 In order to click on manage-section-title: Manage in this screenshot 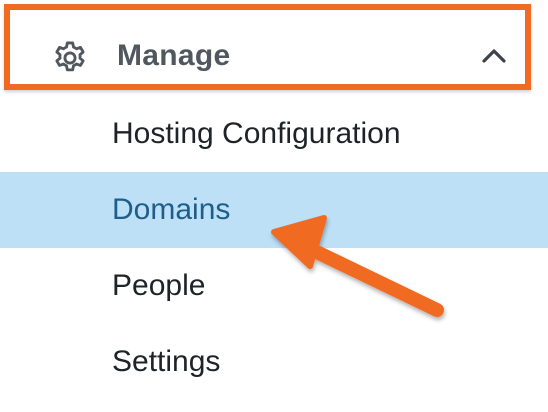, I will do `click(174, 55)`.